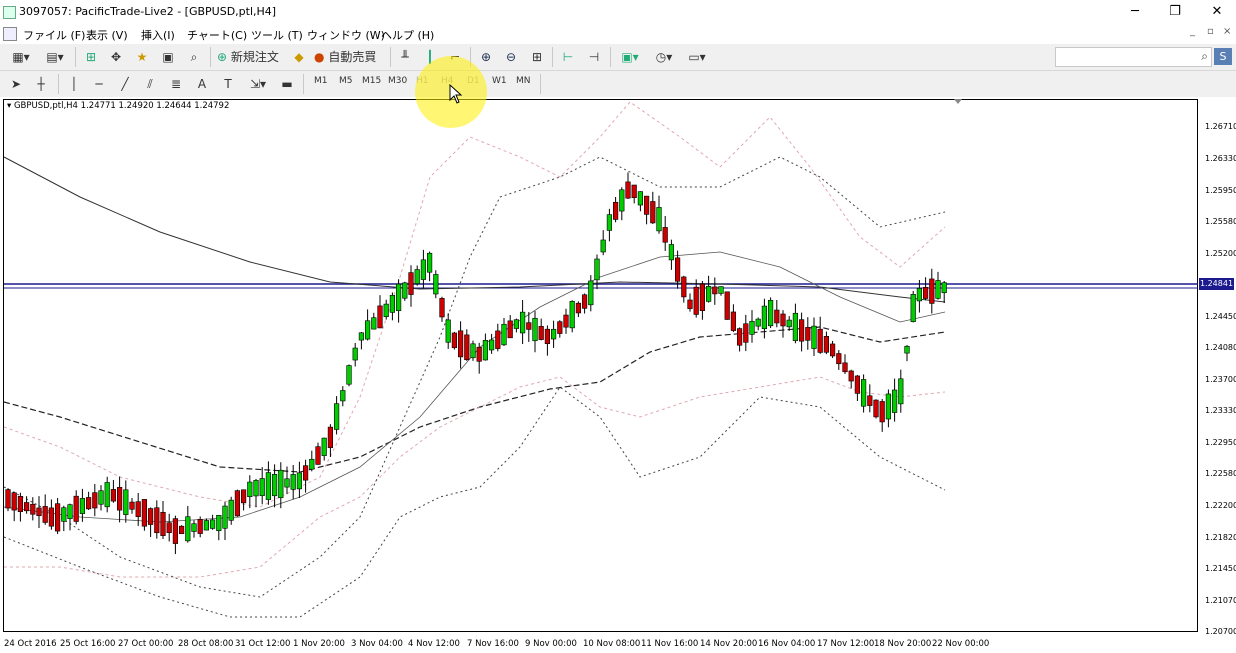  What do you see at coordinates (397, 81) in the screenshot?
I see `timeframe-m30: M30` at bounding box center [397, 81].